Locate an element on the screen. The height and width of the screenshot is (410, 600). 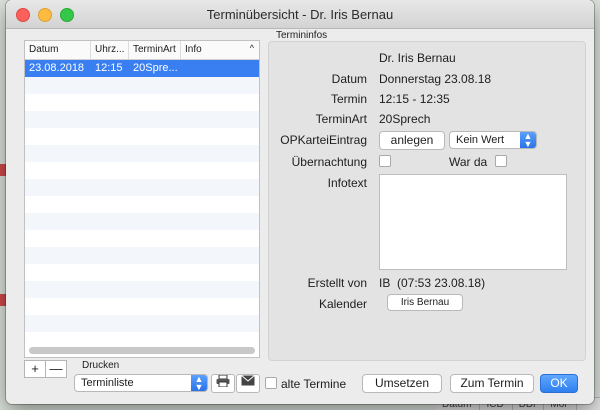
sort-ascending-icon: ^ is located at coordinates (251, 48).